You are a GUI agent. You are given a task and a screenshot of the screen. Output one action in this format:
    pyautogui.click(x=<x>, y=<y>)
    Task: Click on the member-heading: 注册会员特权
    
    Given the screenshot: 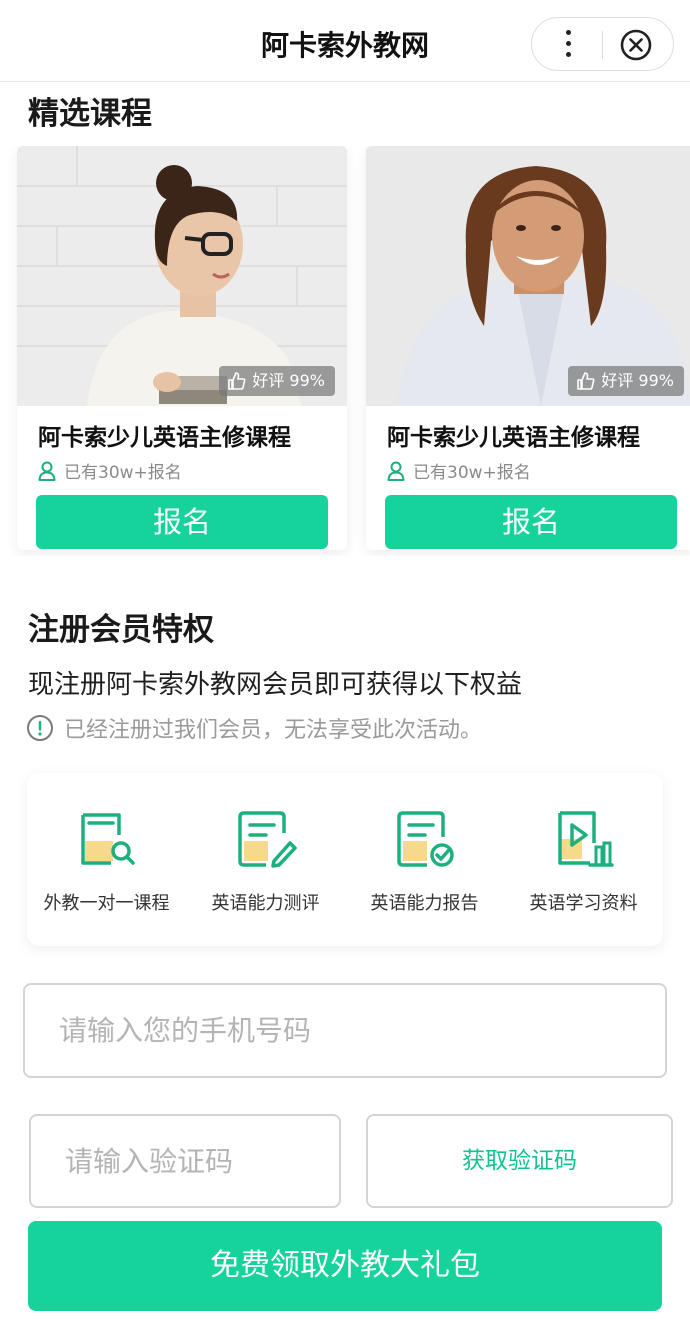 What is the action you would take?
    pyautogui.click(x=121, y=630)
    